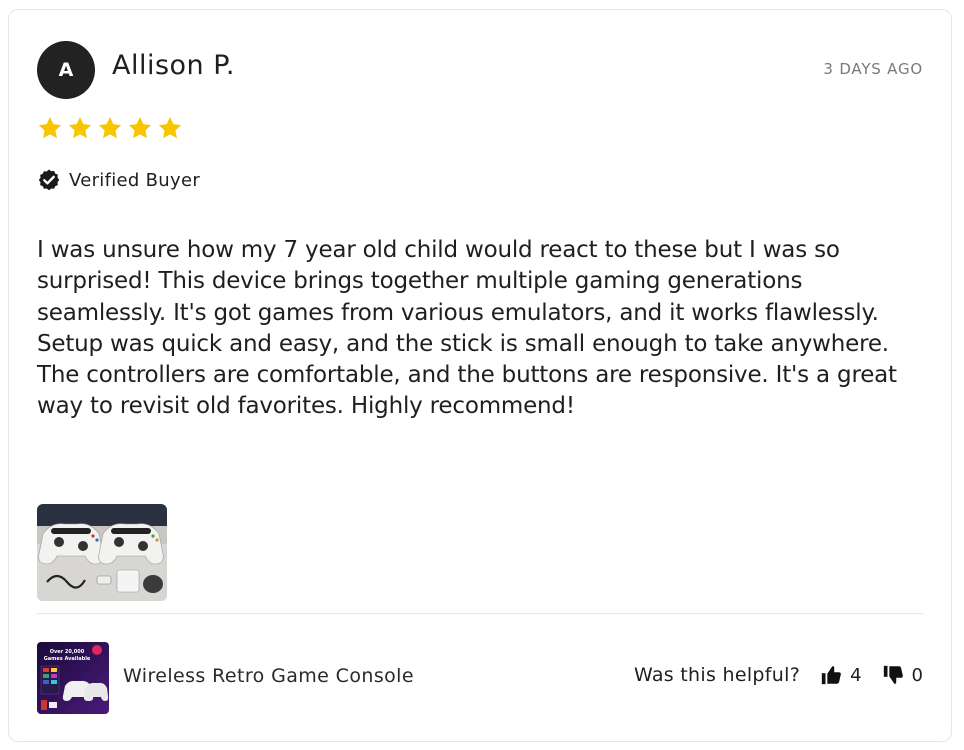 The image size is (964, 750). Describe the element at coordinates (49, 180) in the screenshot. I see `verified-check-icon` at that location.